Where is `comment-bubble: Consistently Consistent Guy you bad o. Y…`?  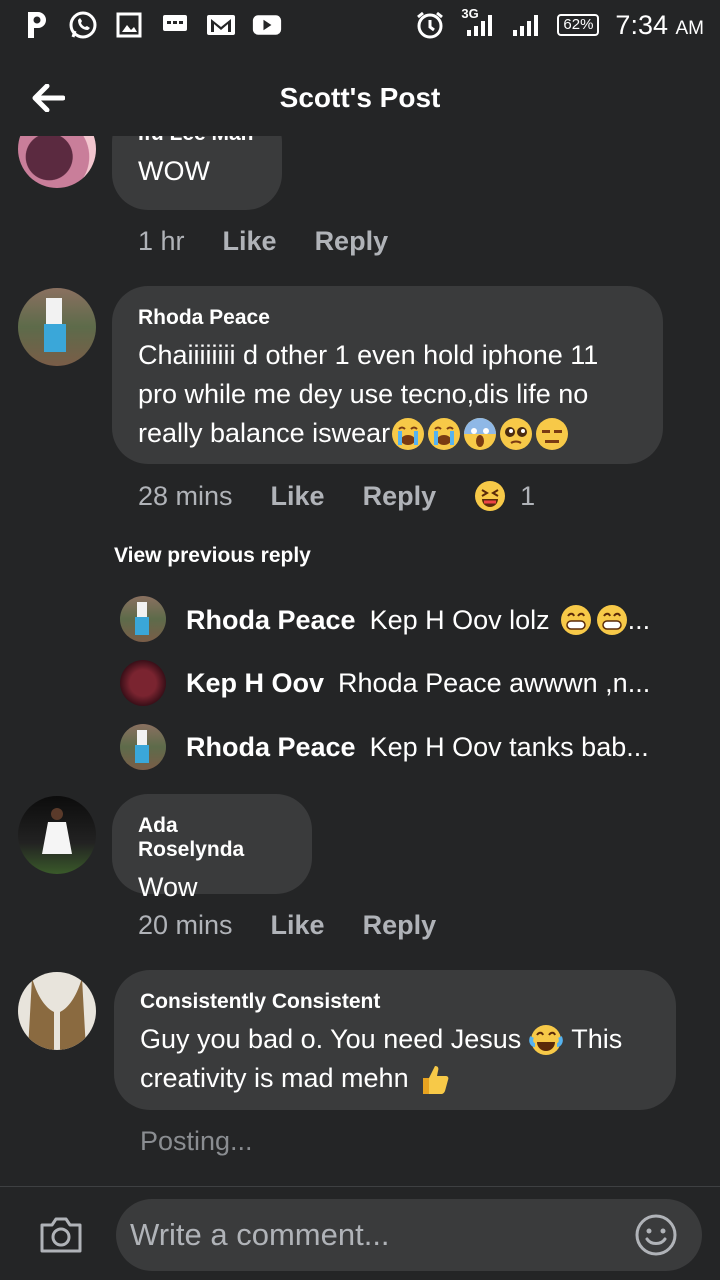
comment-bubble: Consistently Consistent Guy you bad o. Y… is located at coordinates (395, 1040).